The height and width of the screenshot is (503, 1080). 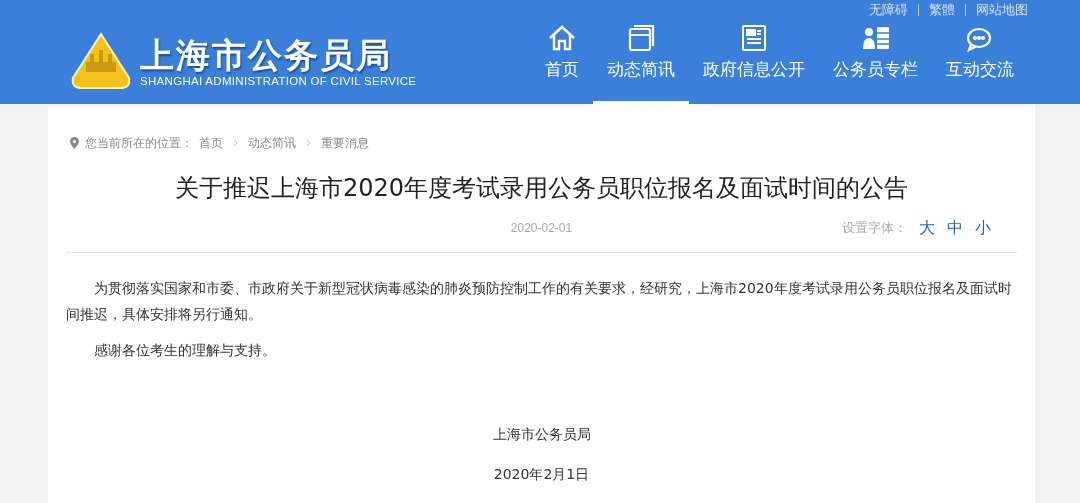 What do you see at coordinates (754, 38) in the screenshot?
I see `newspaper-icon` at bounding box center [754, 38].